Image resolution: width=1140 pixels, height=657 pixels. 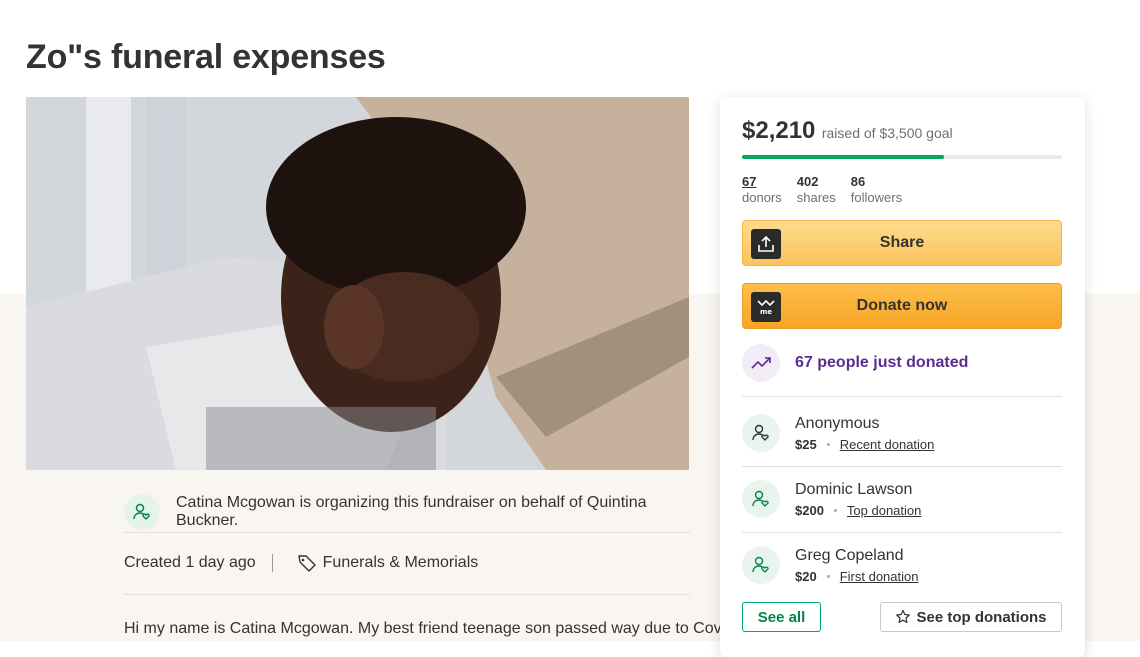 What do you see at coordinates (306, 563) in the screenshot?
I see `tag-icon` at bounding box center [306, 563].